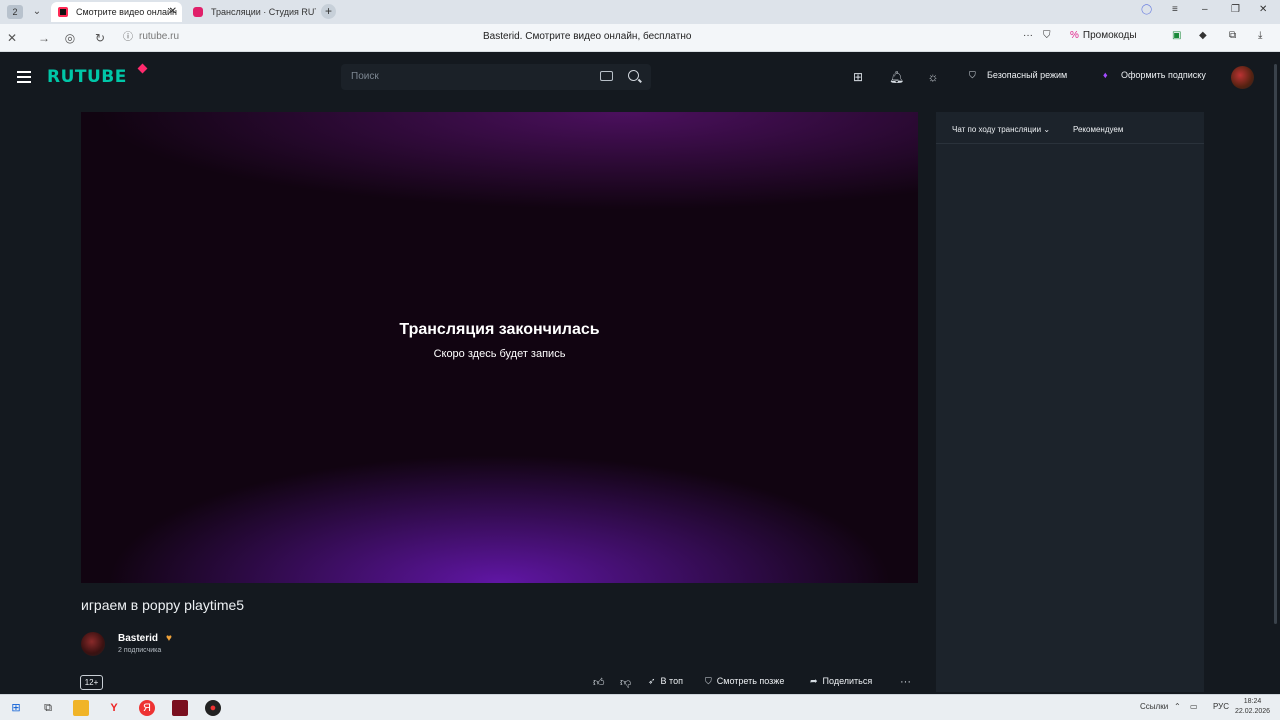 The height and width of the screenshot is (720, 1280). What do you see at coordinates (1252, 701) in the screenshot?
I see `clock-time: 18:24` at bounding box center [1252, 701].